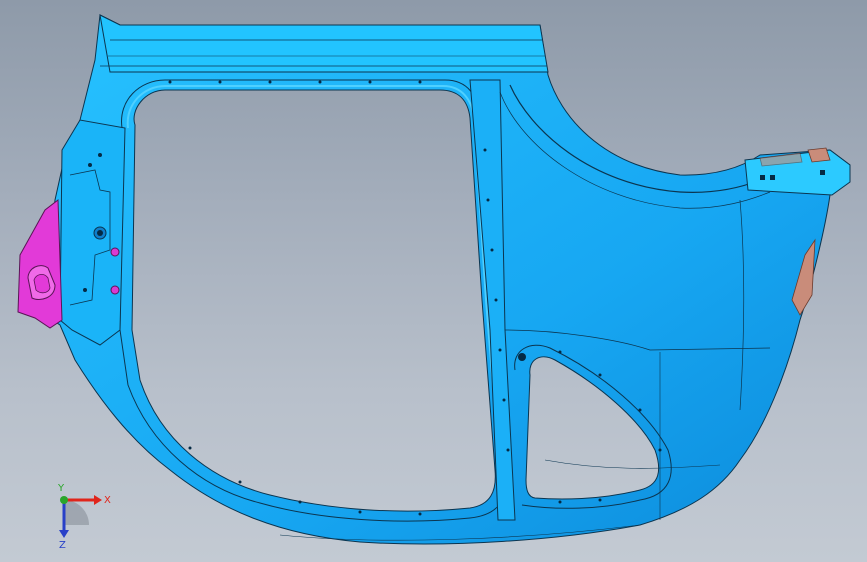  I want to click on z-axis-label: Z, so click(62, 545).